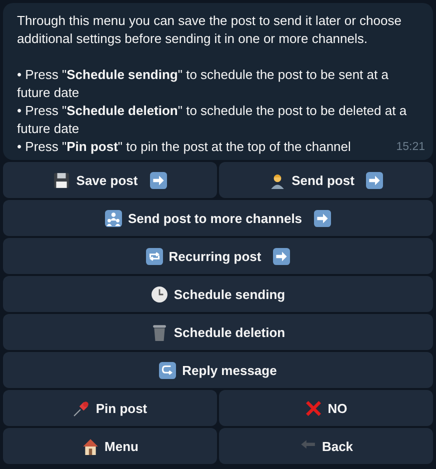 The height and width of the screenshot is (469, 436). Describe the element at coordinates (90, 446) in the screenshot. I see `house-icon` at that location.